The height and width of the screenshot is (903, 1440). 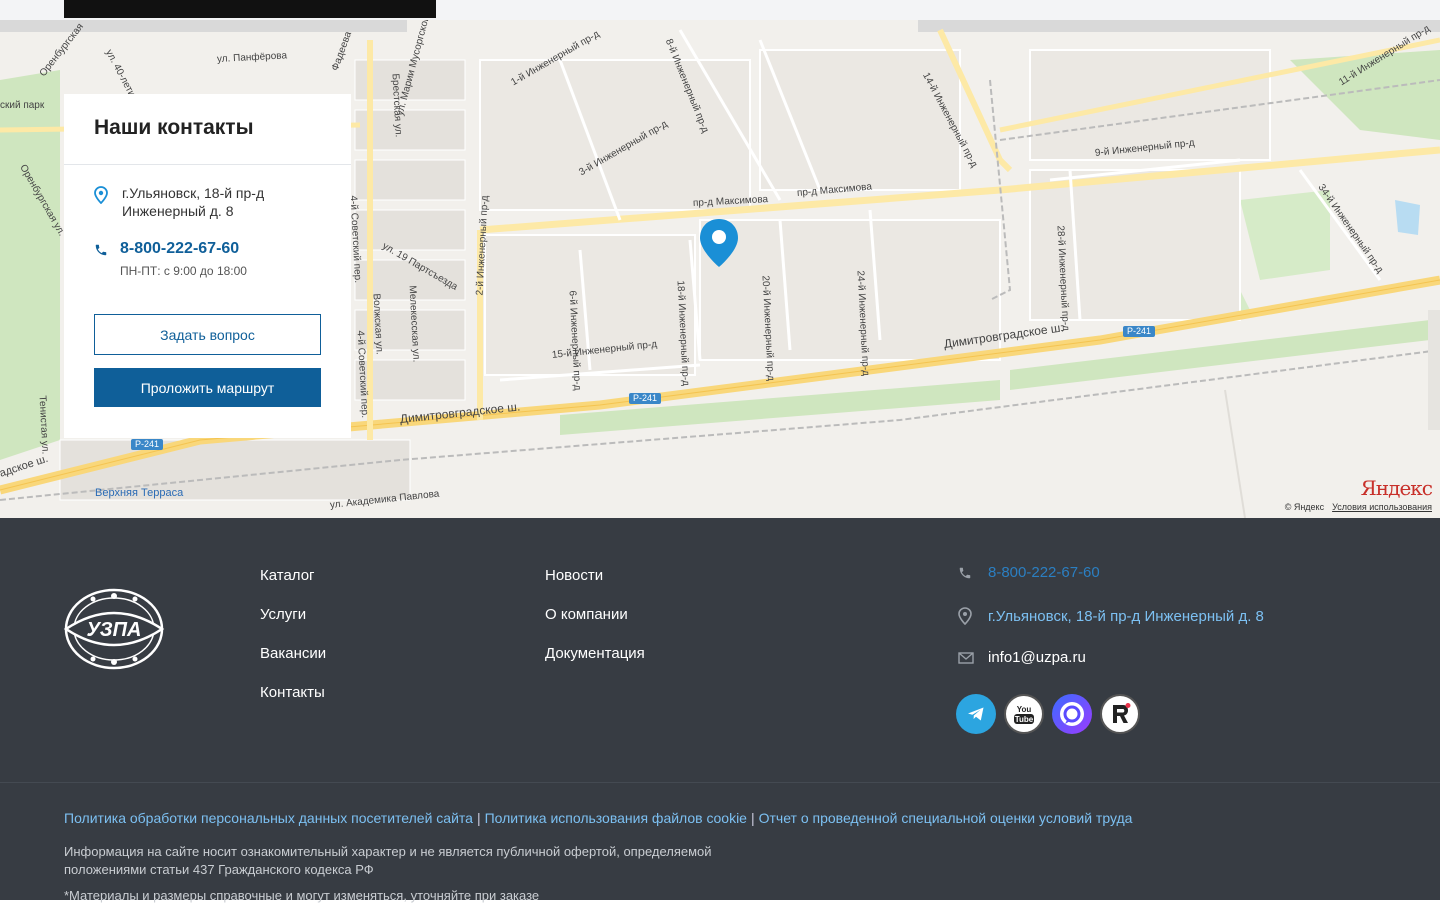 I want to click on logo-text: УЗПА, so click(x=114, y=630).